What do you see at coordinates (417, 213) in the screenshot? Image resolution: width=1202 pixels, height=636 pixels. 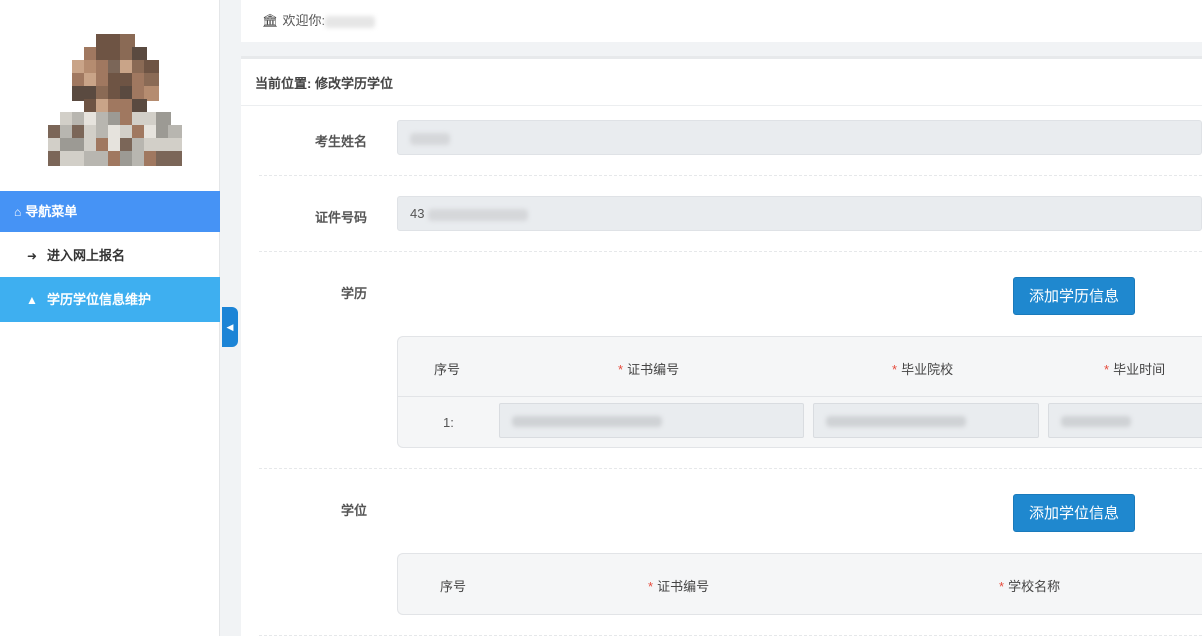 I see `id-number-value: 43` at bounding box center [417, 213].